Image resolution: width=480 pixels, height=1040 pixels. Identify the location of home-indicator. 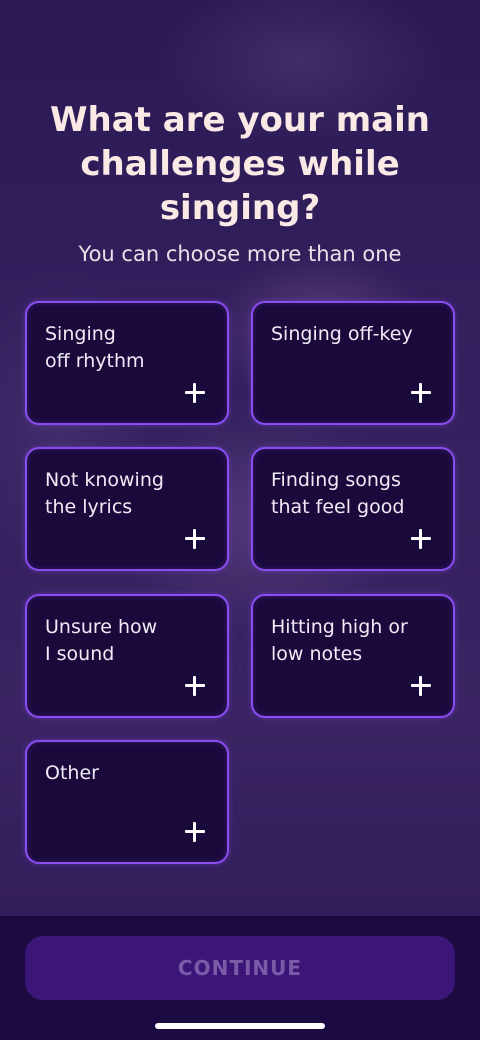
(240, 1026).